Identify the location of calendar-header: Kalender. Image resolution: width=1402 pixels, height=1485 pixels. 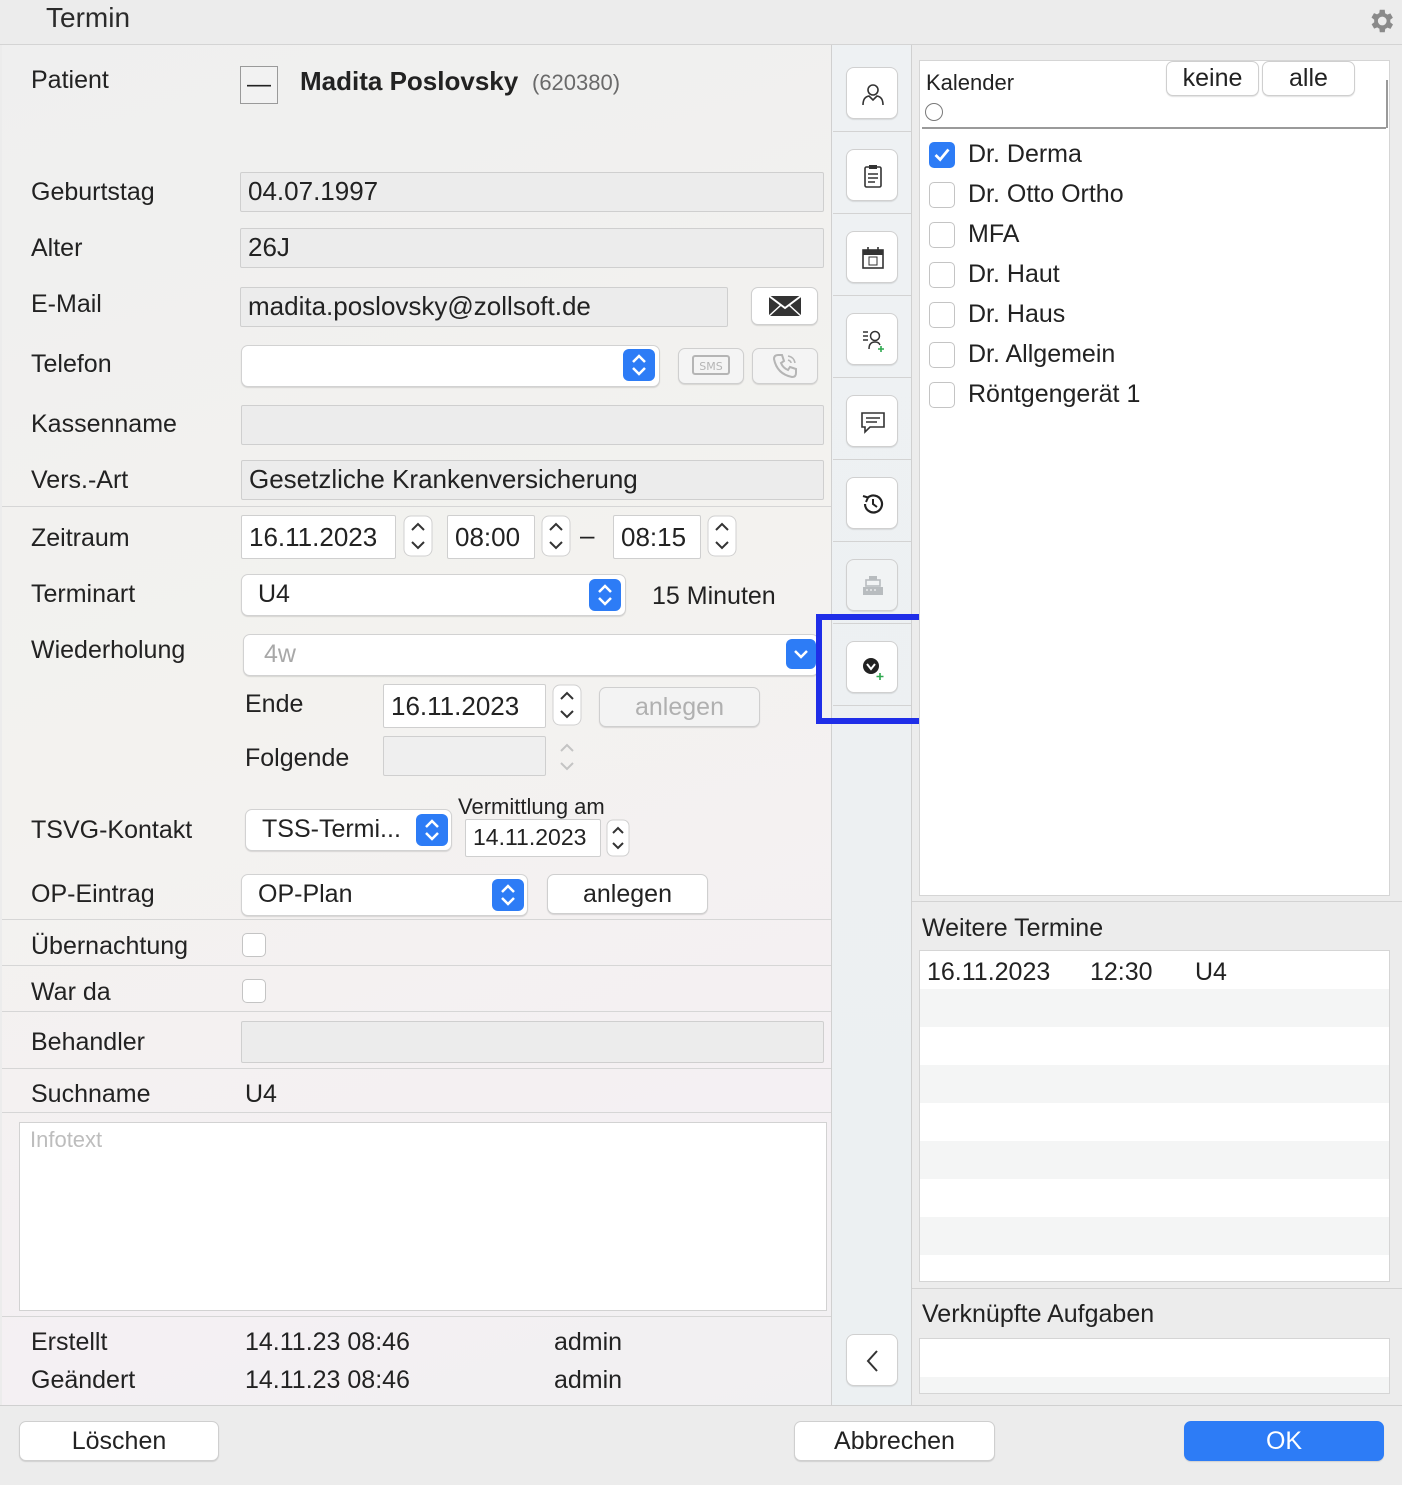
(970, 82).